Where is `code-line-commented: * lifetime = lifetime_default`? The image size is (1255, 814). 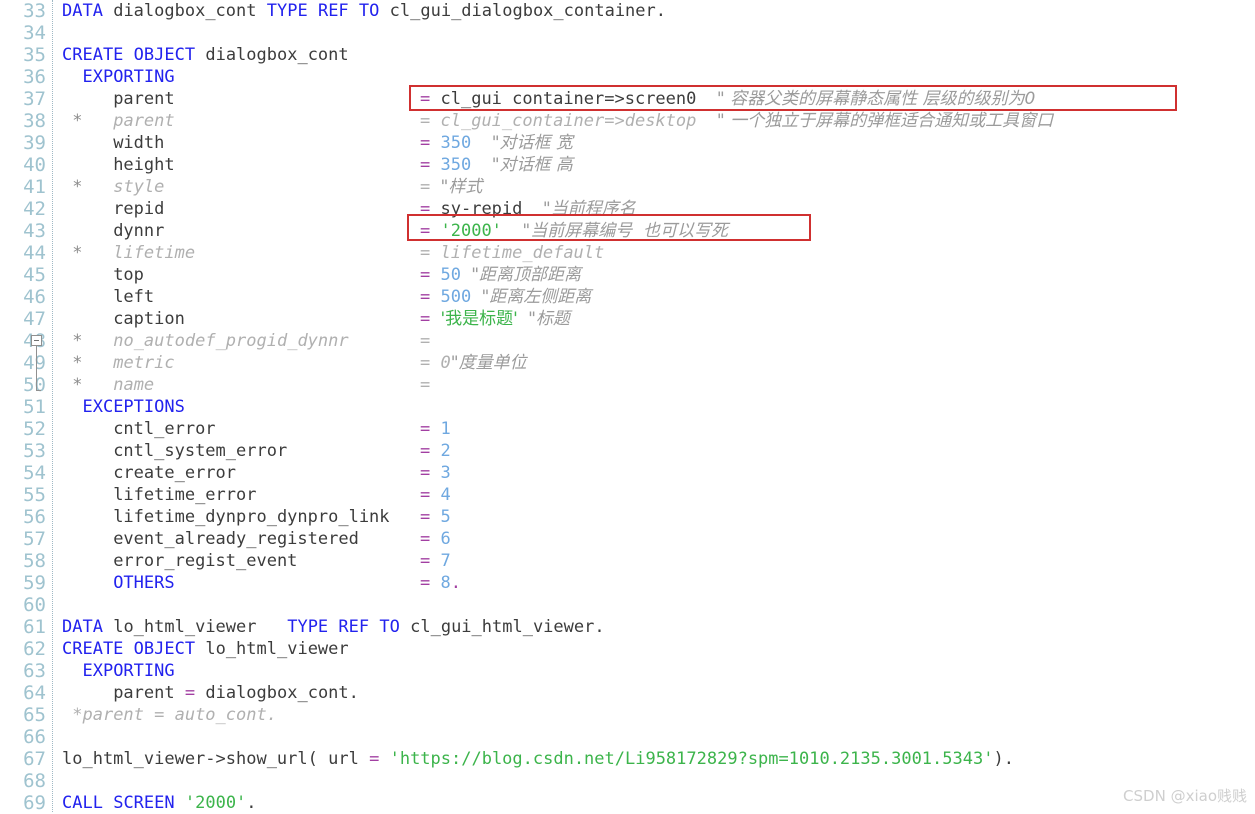 code-line-commented: * lifetime = lifetime_default is located at coordinates (657, 253).